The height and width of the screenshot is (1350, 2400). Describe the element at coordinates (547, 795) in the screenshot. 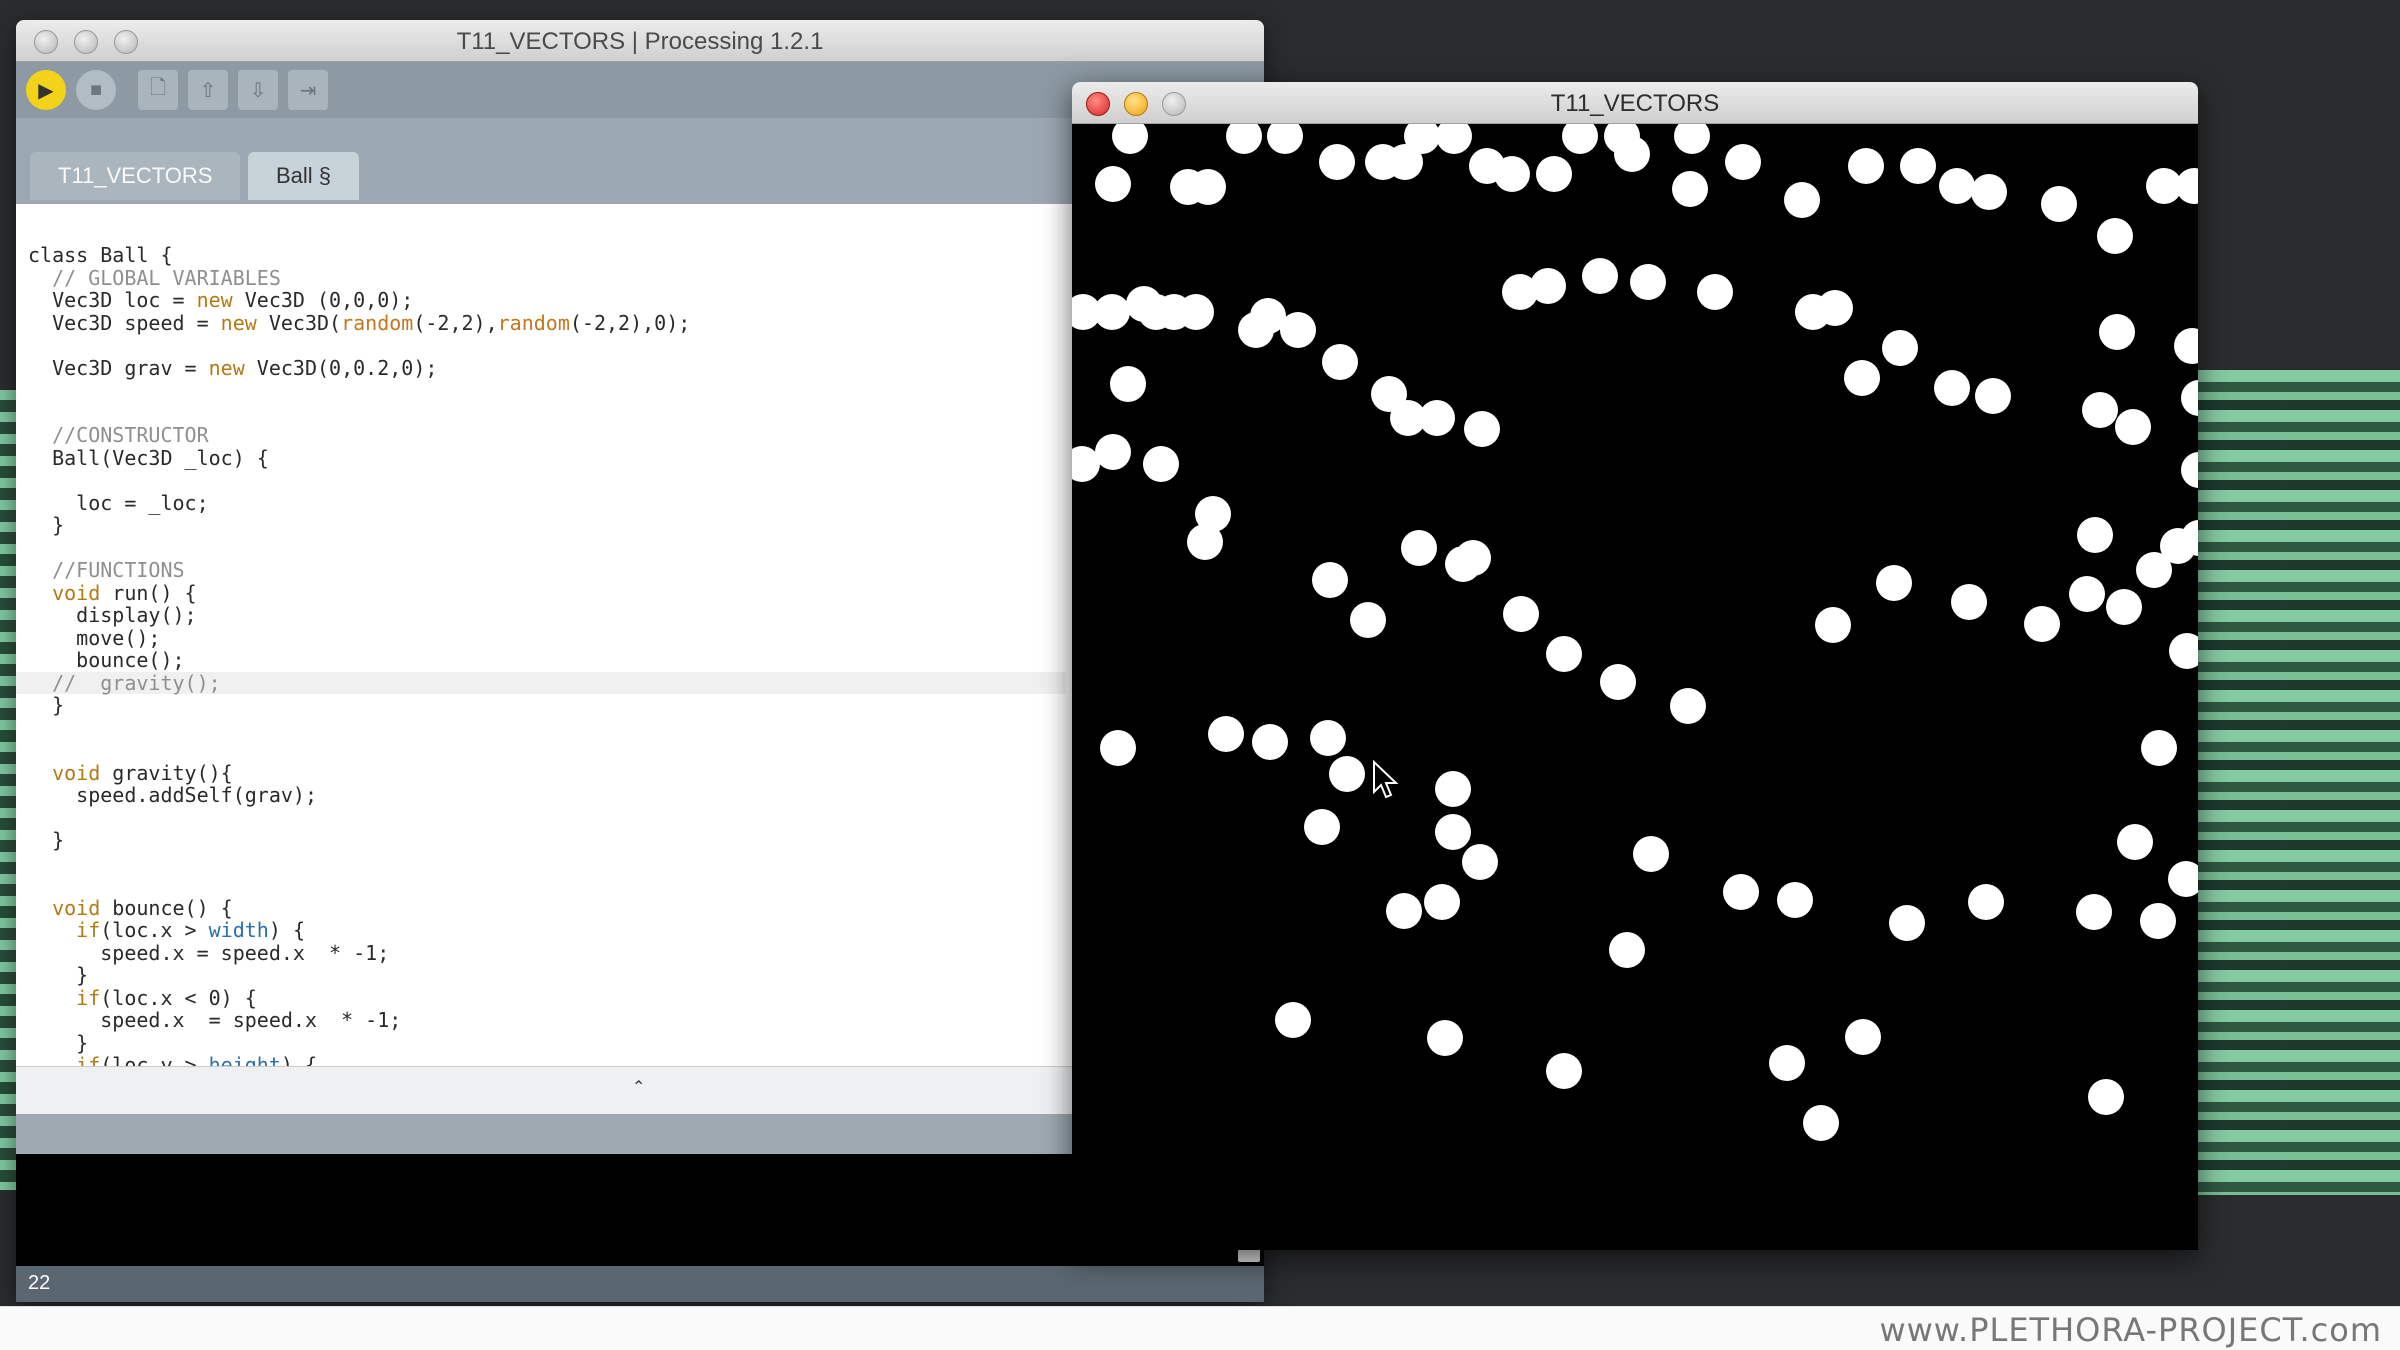

I see `code-line: speed.addSelf(grav);` at that location.